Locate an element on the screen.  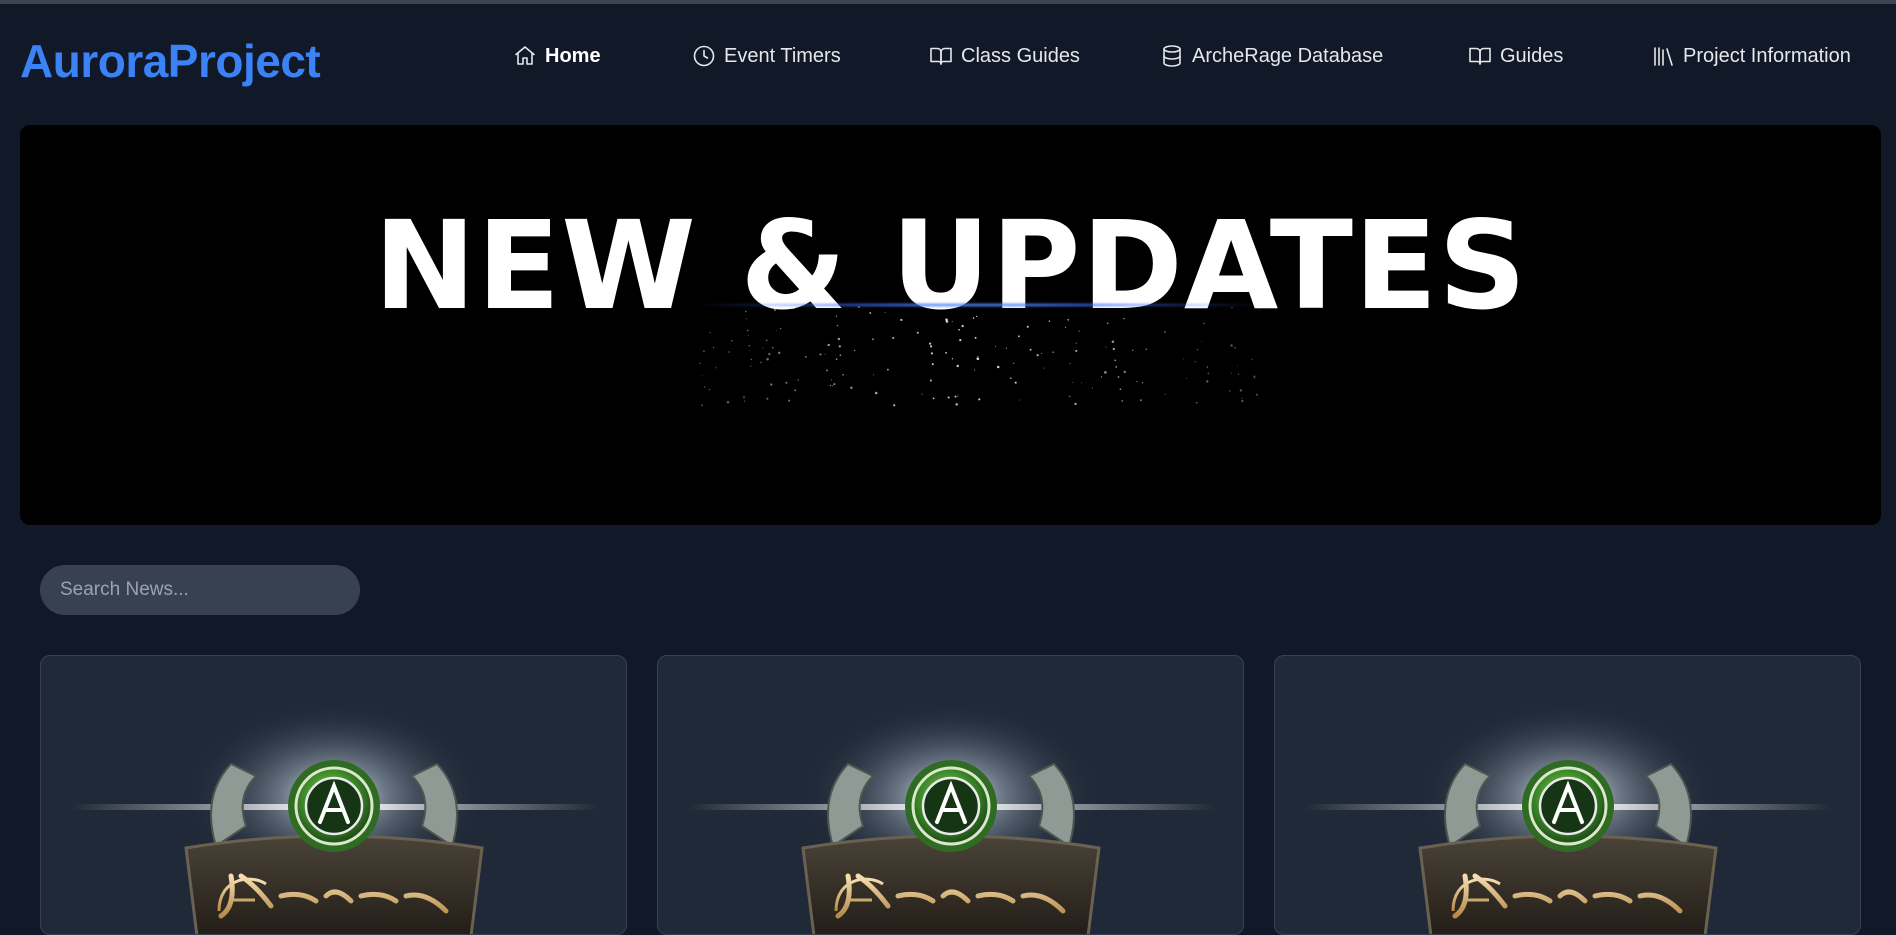
book-open-icon is located at coordinates (941, 56).